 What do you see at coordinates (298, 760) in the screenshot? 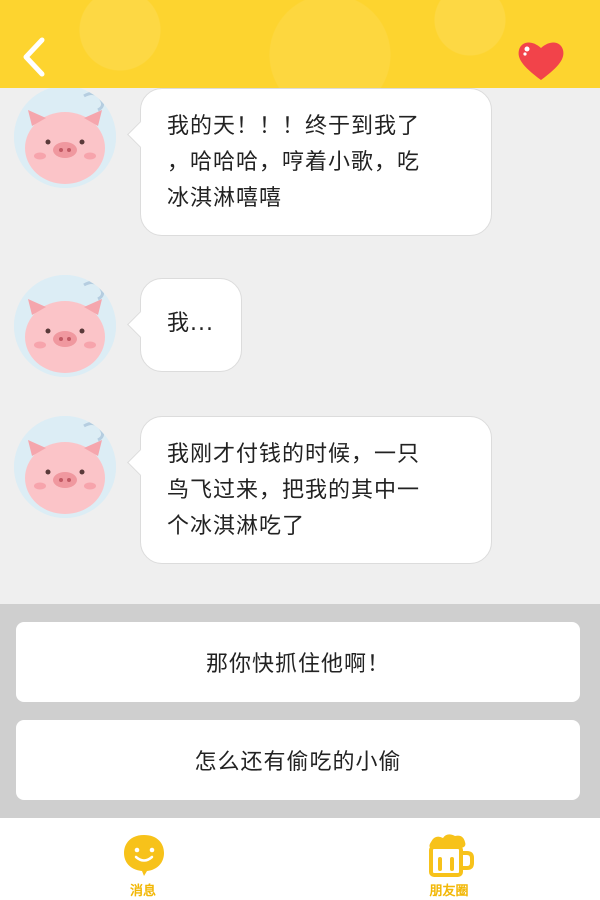
I see `reply-option-button: 怎么还有偷吃的小偷` at bounding box center [298, 760].